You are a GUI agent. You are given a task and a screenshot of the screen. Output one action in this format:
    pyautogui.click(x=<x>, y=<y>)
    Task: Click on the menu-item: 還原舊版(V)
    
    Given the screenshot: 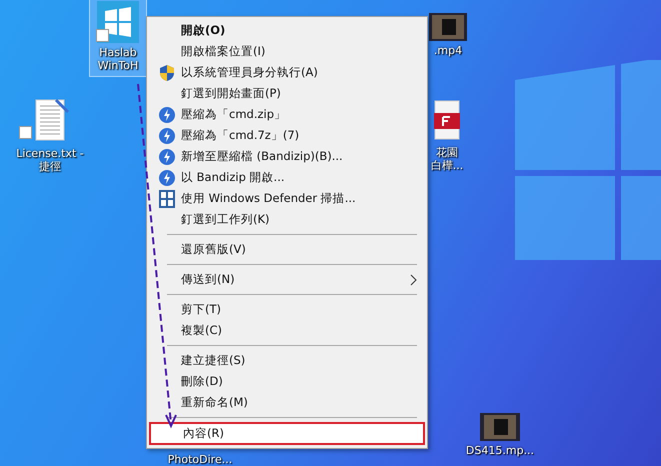 What is the action you would take?
    pyautogui.click(x=287, y=249)
    